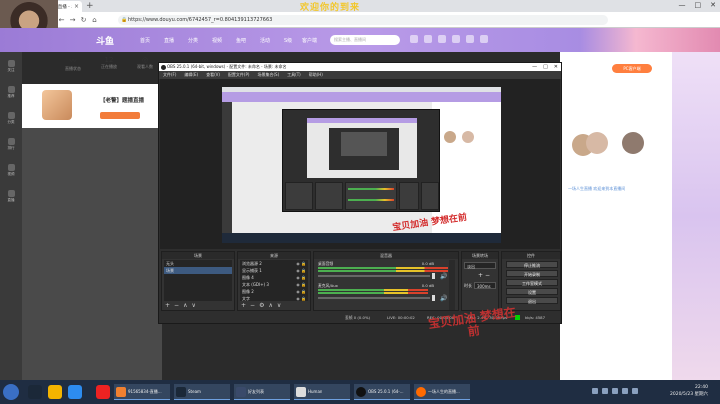 This screenshot has width=720, height=404. What do you see at coordinates (361, 165) in the screenshot?
I see `obs-preview-canvas: 宝贝加油 梦想在前` at bounding box center [361, 165].